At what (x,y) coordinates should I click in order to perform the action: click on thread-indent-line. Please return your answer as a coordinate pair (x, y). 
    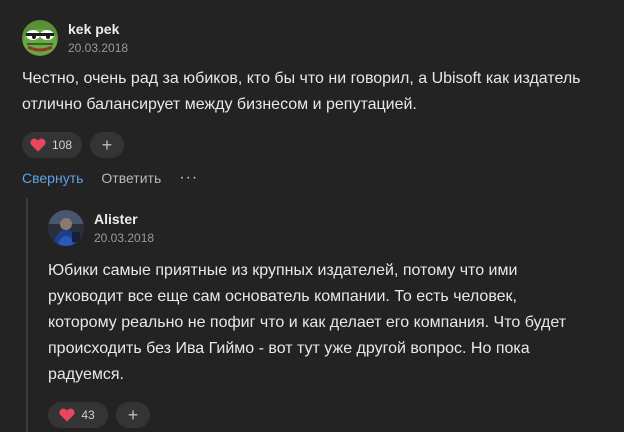
    Looking at the image, I should click on (27, 315).